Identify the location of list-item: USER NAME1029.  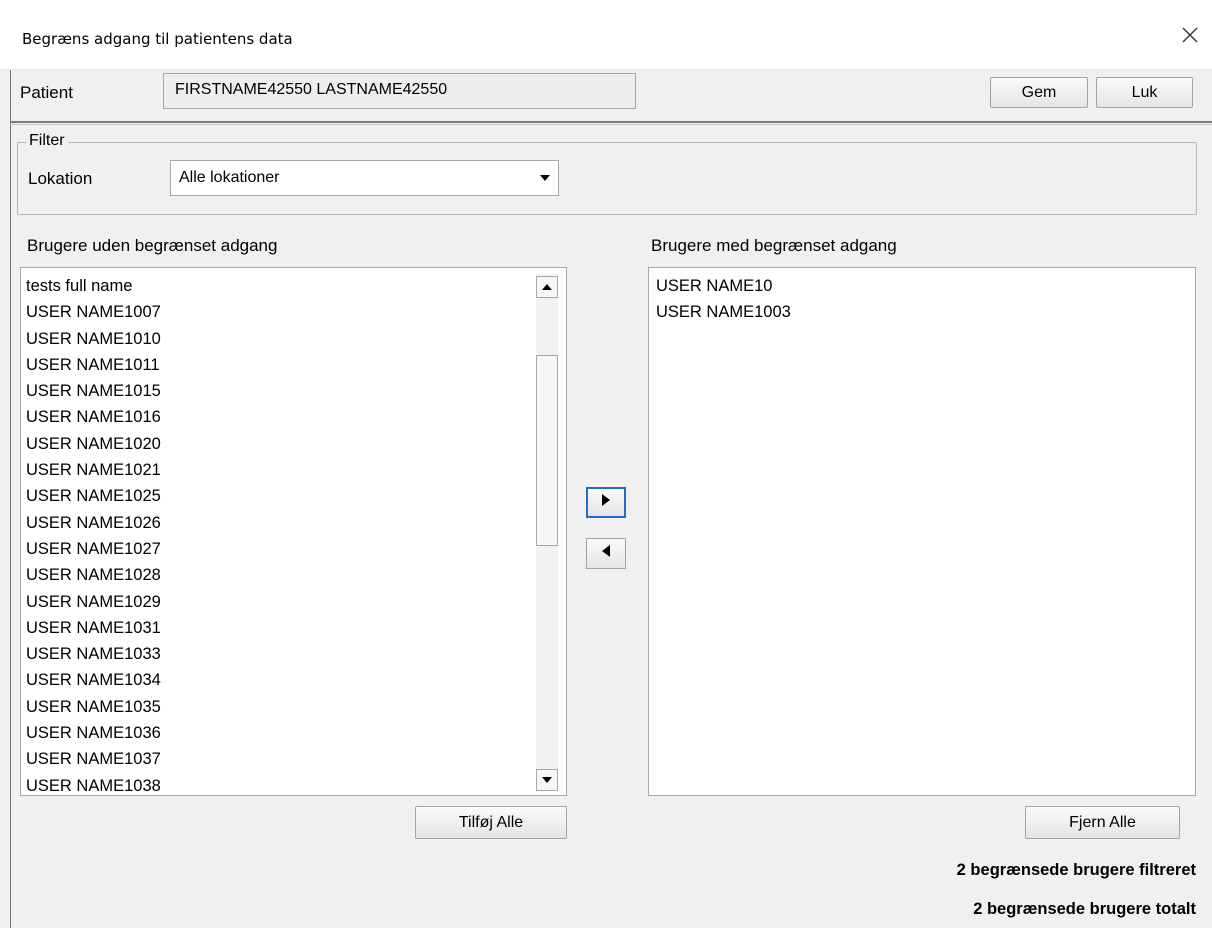
(296, 602).